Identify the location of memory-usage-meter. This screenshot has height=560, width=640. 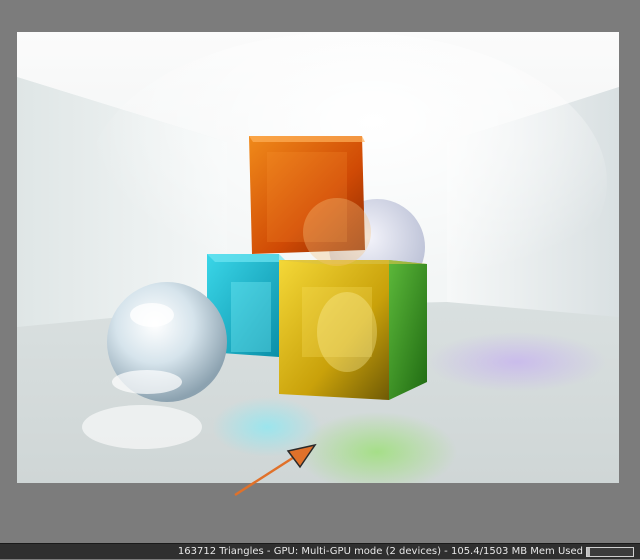
(610, 551).